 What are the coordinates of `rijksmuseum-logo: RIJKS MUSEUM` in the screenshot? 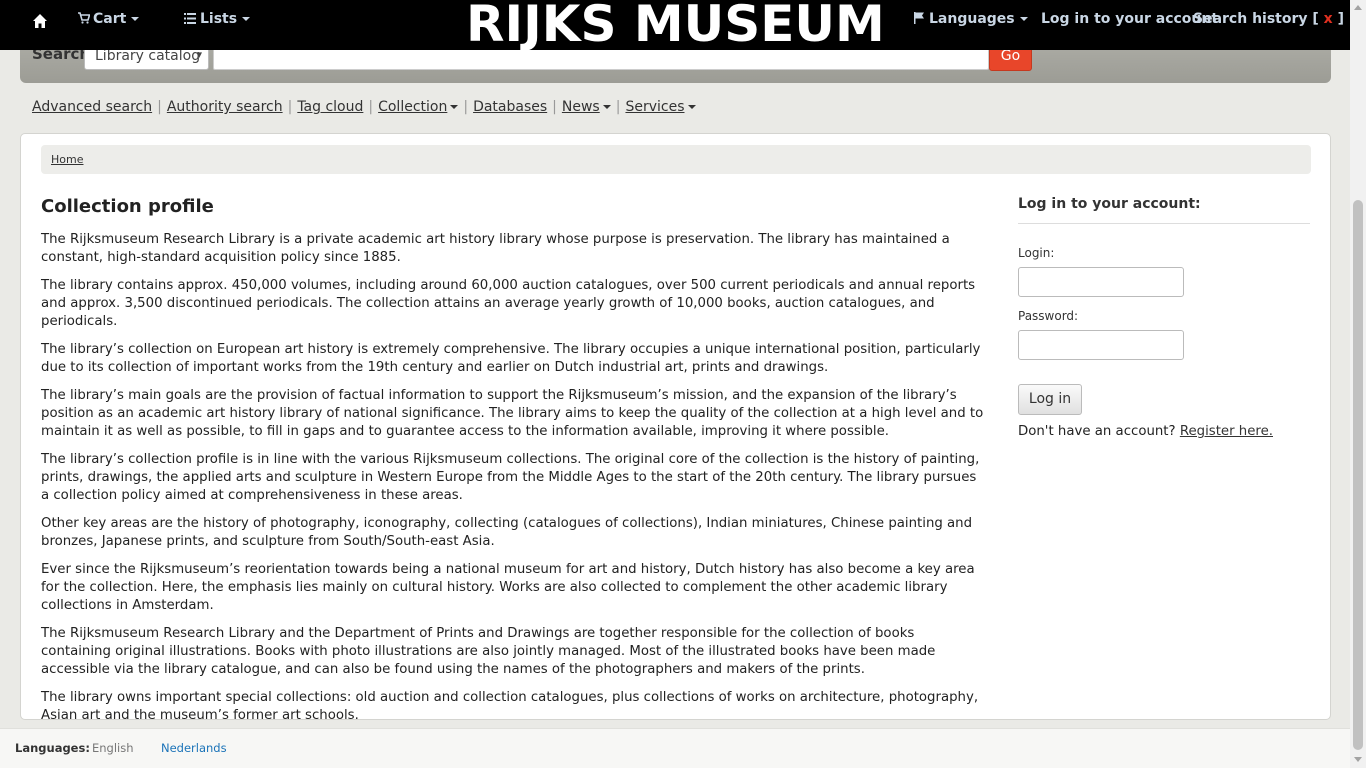 It's located at (675, 26).